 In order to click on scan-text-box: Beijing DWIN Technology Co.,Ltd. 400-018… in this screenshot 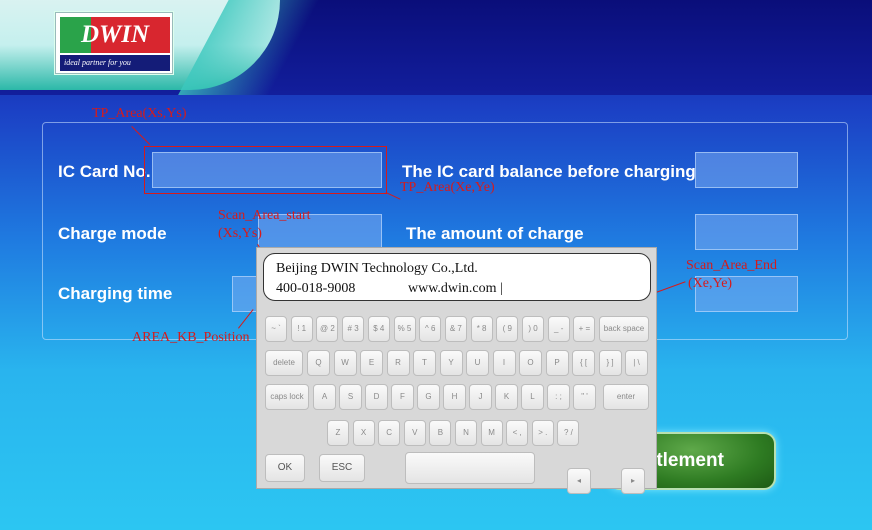, I will do `click(457, 277)`.